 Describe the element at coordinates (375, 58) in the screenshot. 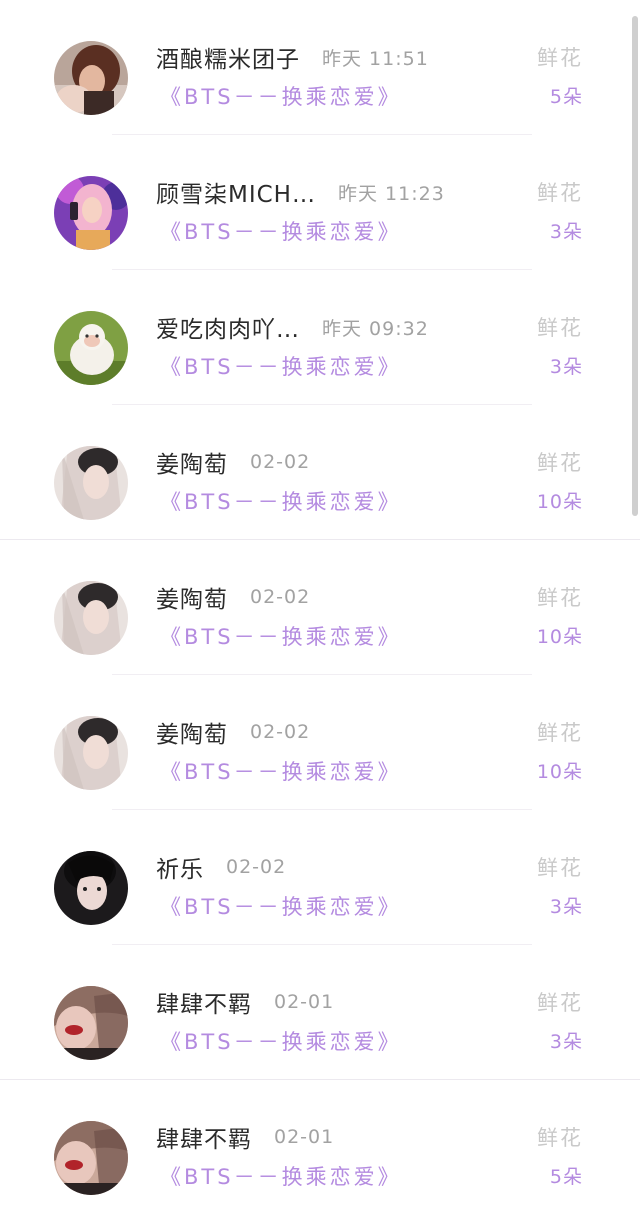

I see `timestamp: 昨天 11:51` at that location.